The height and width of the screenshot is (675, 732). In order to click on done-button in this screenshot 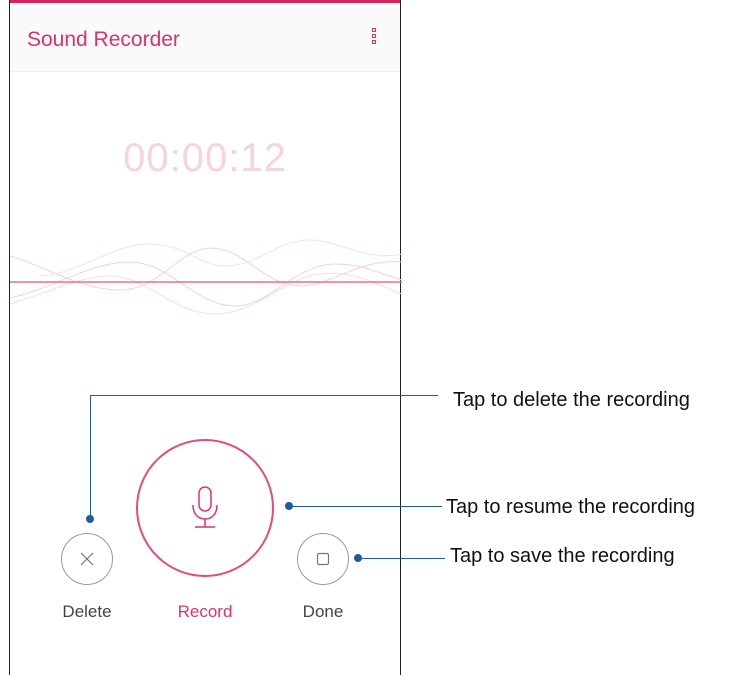, I will do `click(323, 559)`.